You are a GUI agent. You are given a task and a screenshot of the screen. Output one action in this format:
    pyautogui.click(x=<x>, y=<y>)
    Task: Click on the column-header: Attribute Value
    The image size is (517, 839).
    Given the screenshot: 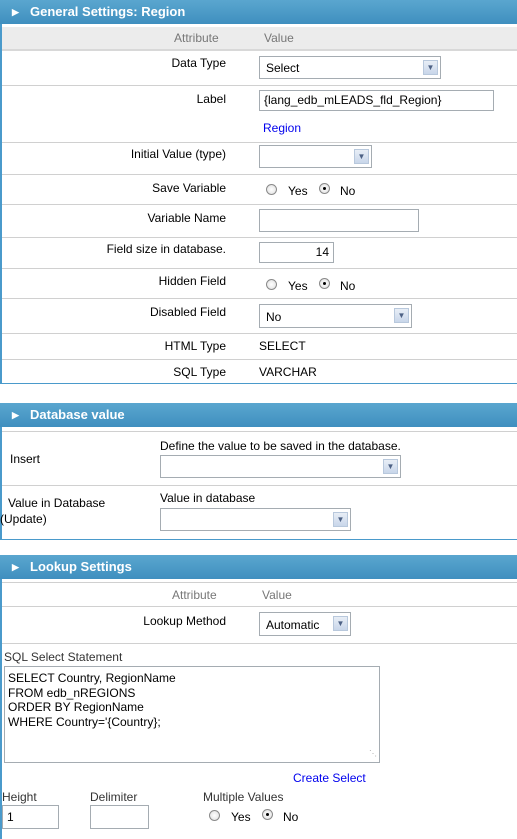 What is the action you would take?
    pyautogui.click(x=259, y=39)
    